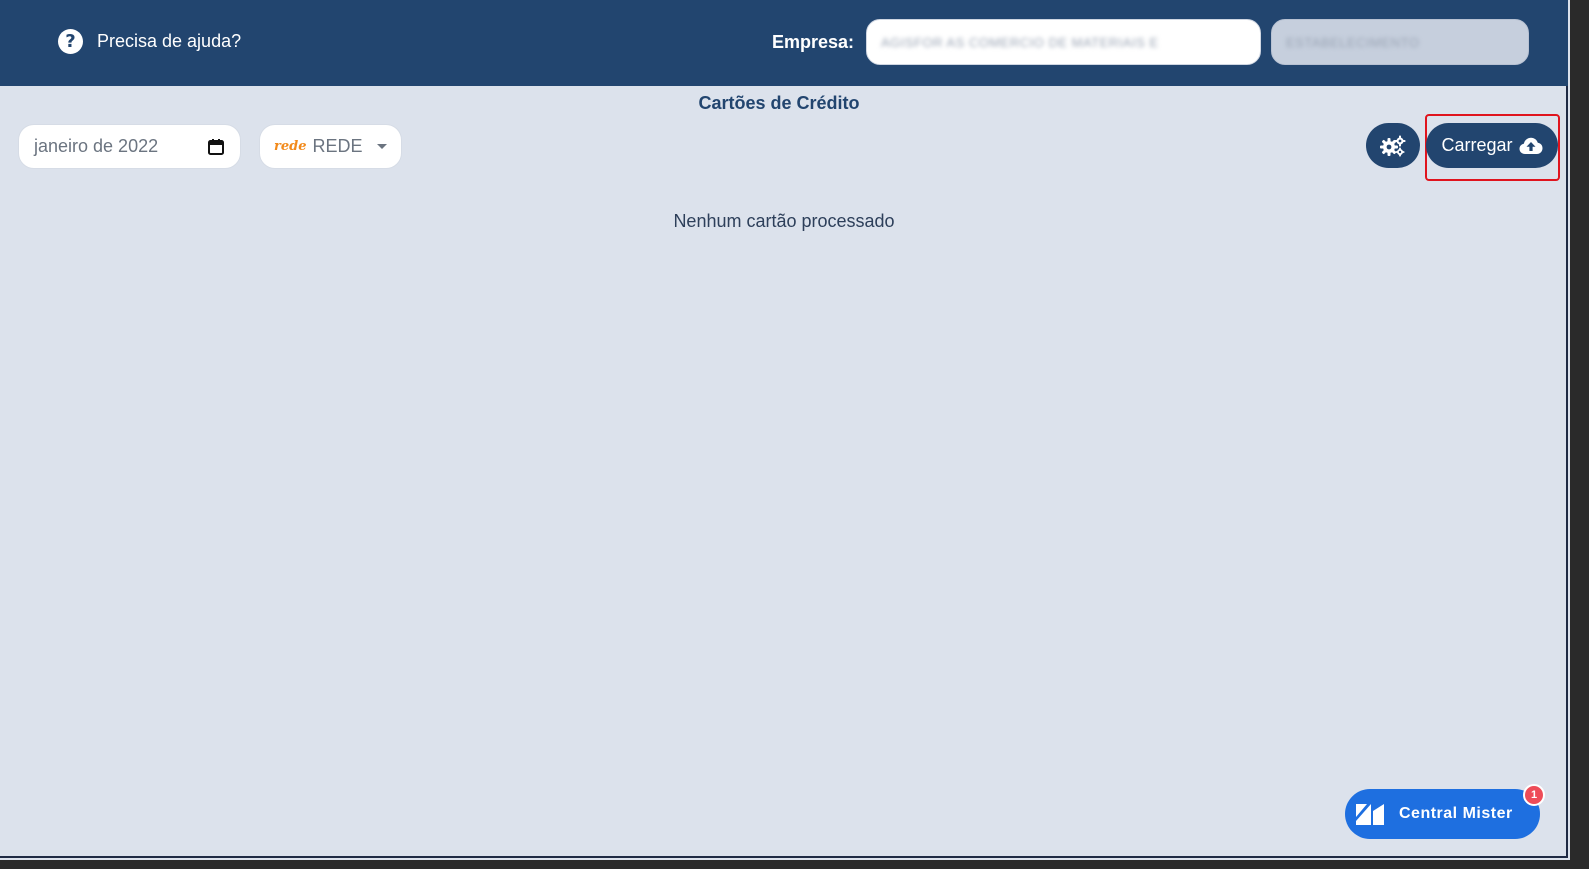  I want to click on empty-state-message: Nenhum cartão processado, so click(784, 221).